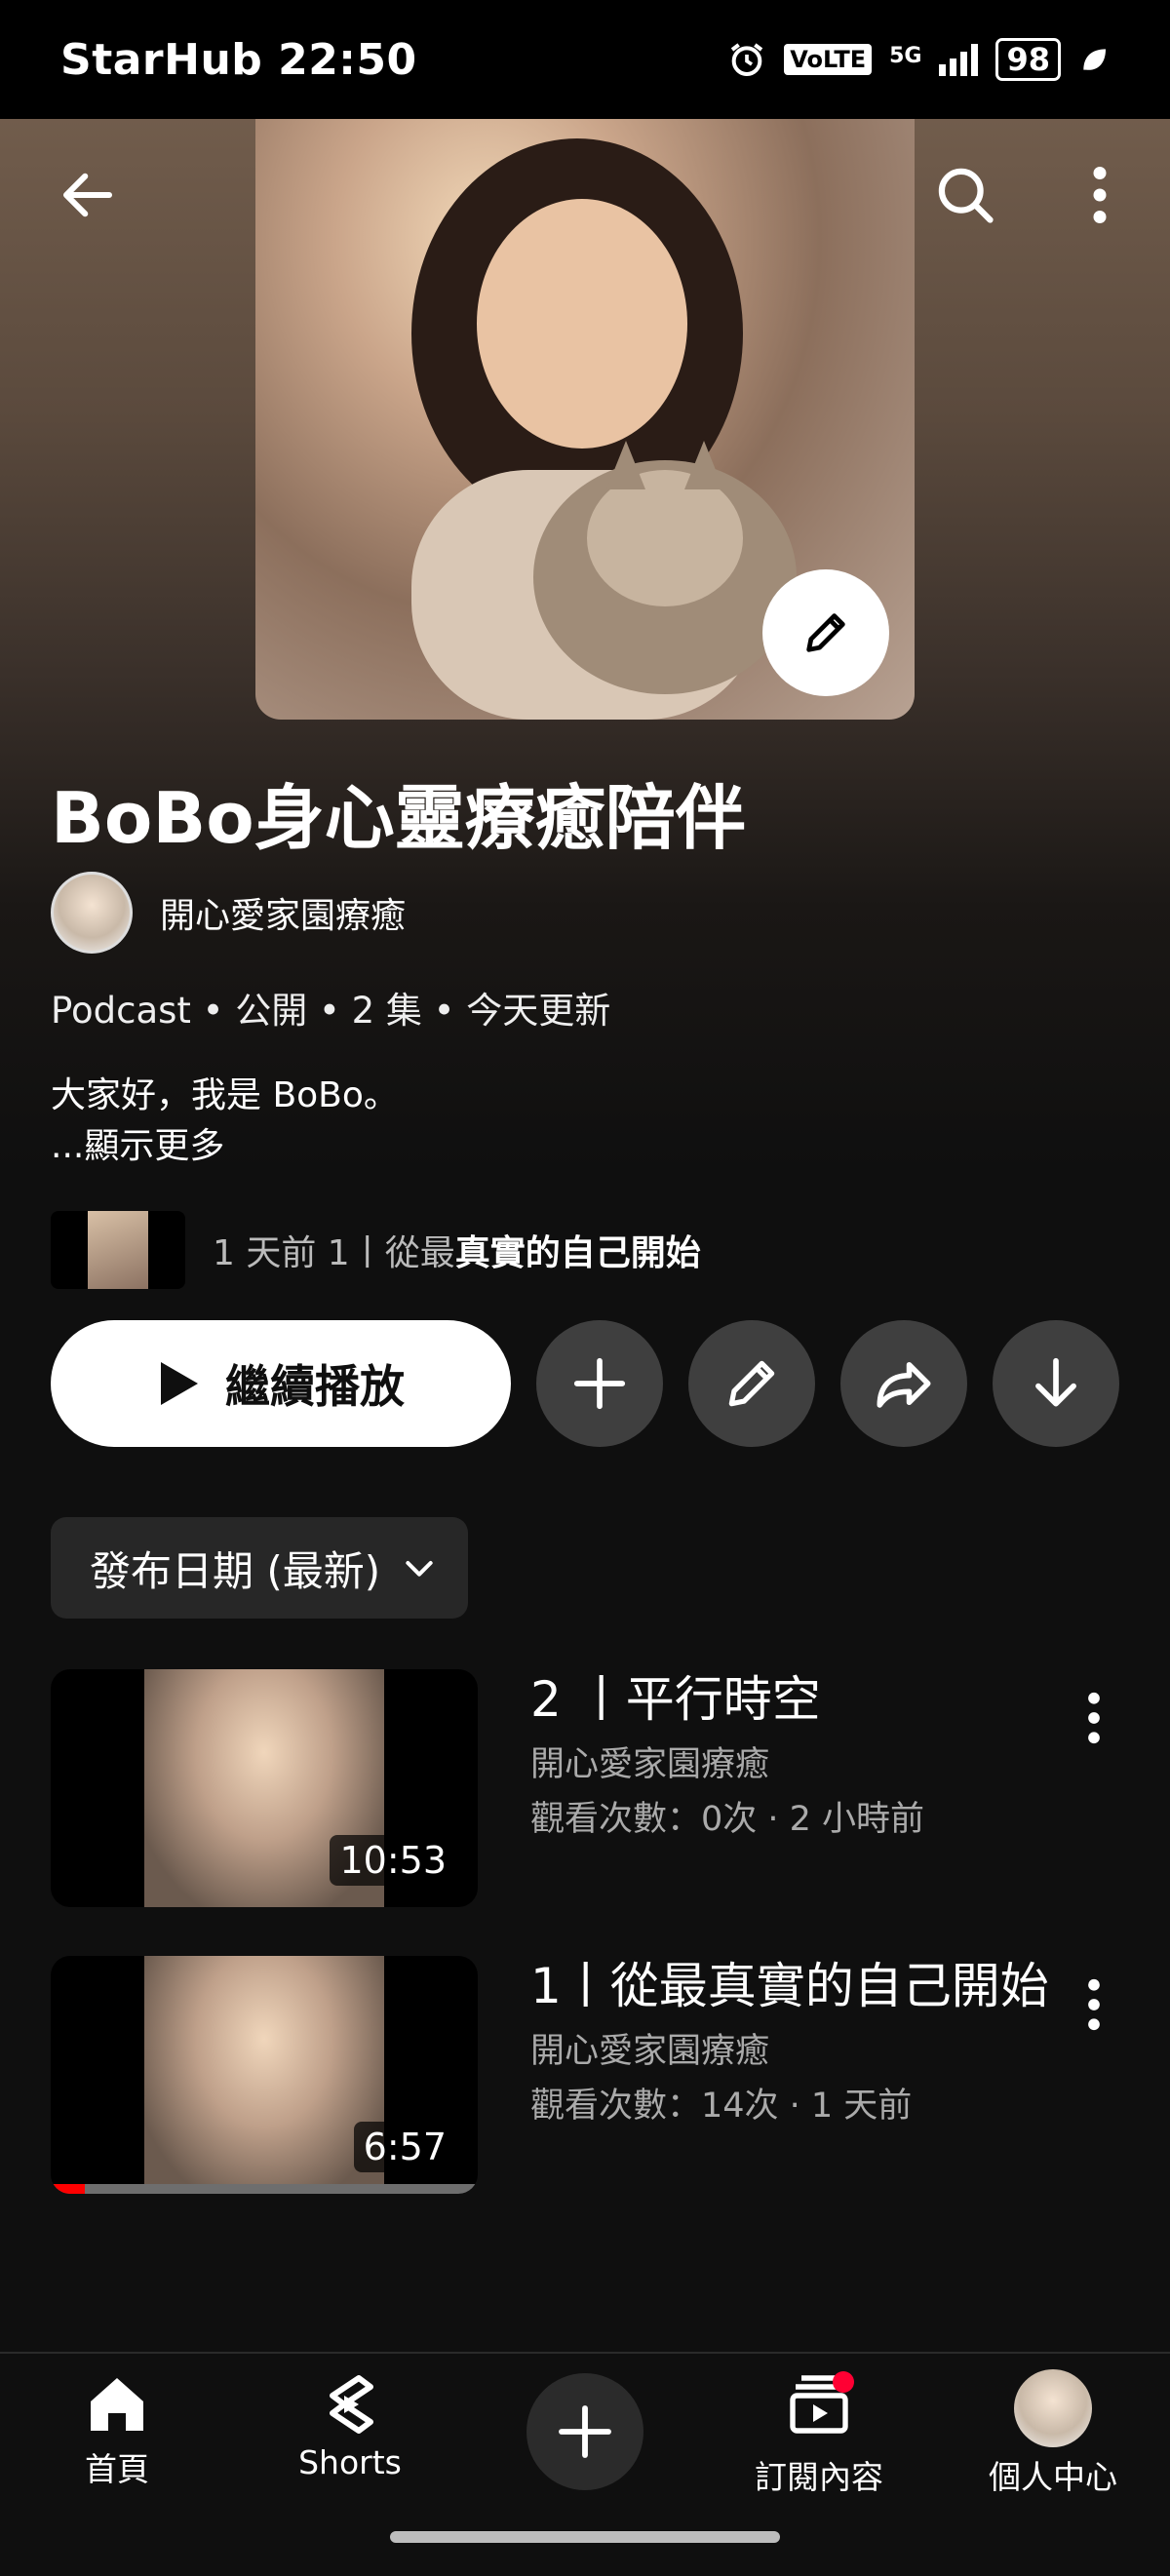 Image resolution: width=1170 pixels, height=2576 pixels. I want to click on search-icon, so click(966, 195).